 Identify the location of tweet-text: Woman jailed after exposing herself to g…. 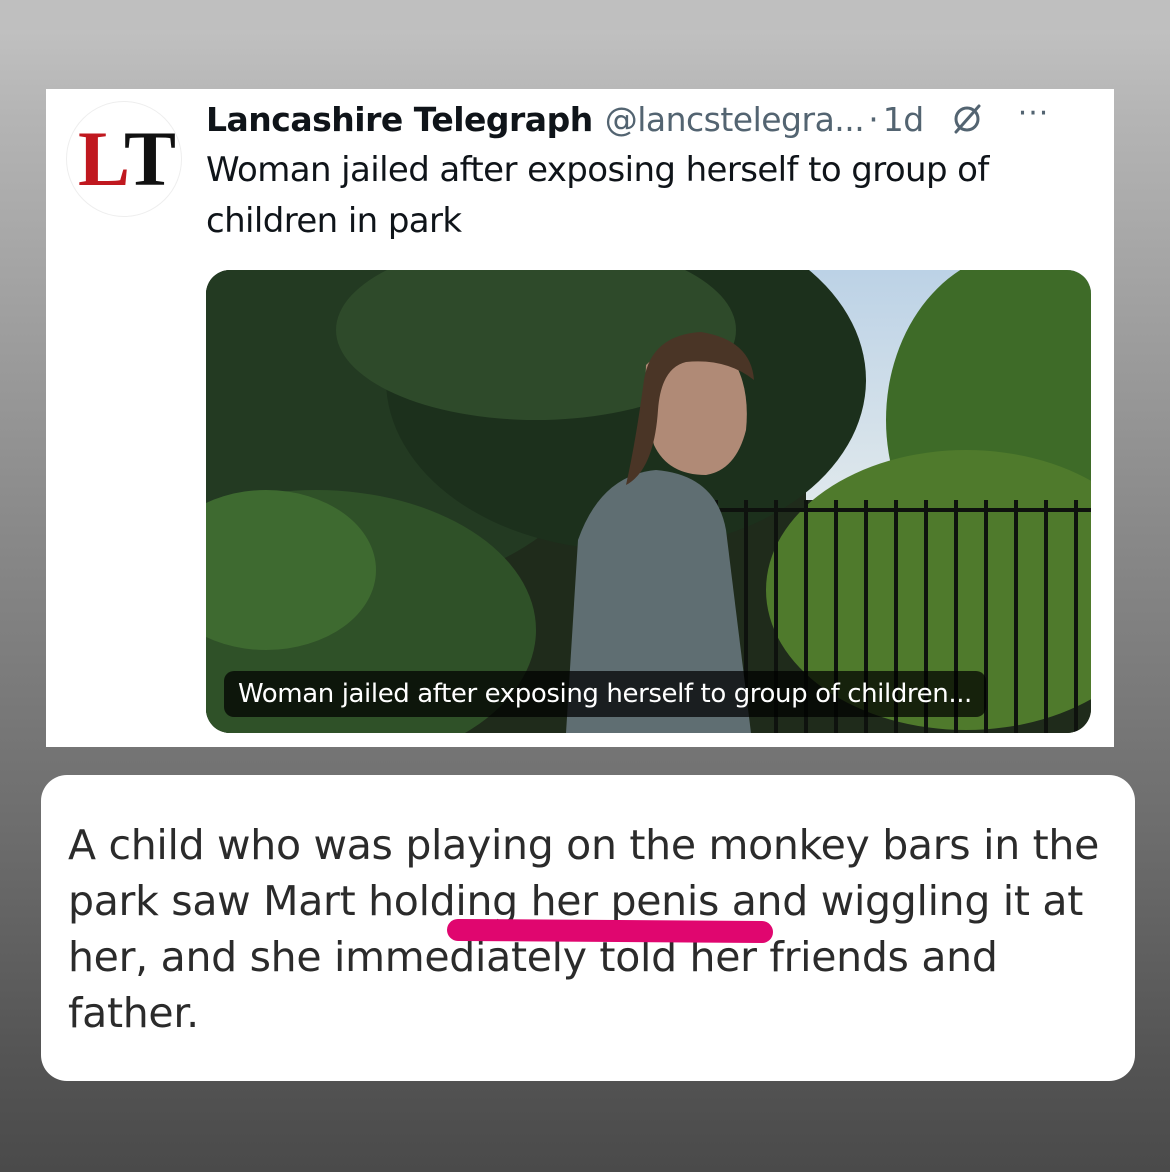
(597, 195).